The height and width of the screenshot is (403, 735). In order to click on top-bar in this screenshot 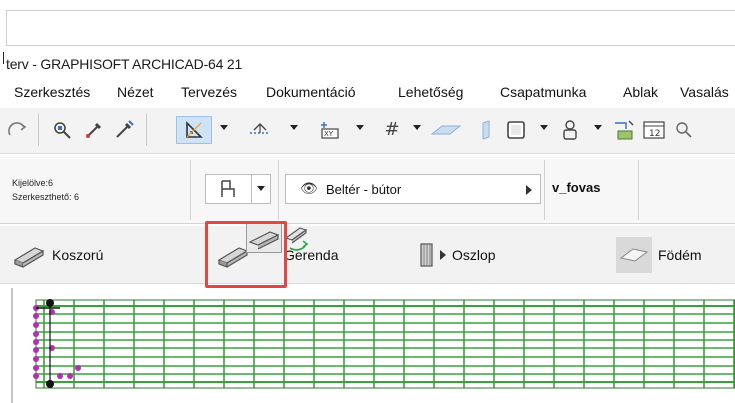, I will do `click(367, 25)`.